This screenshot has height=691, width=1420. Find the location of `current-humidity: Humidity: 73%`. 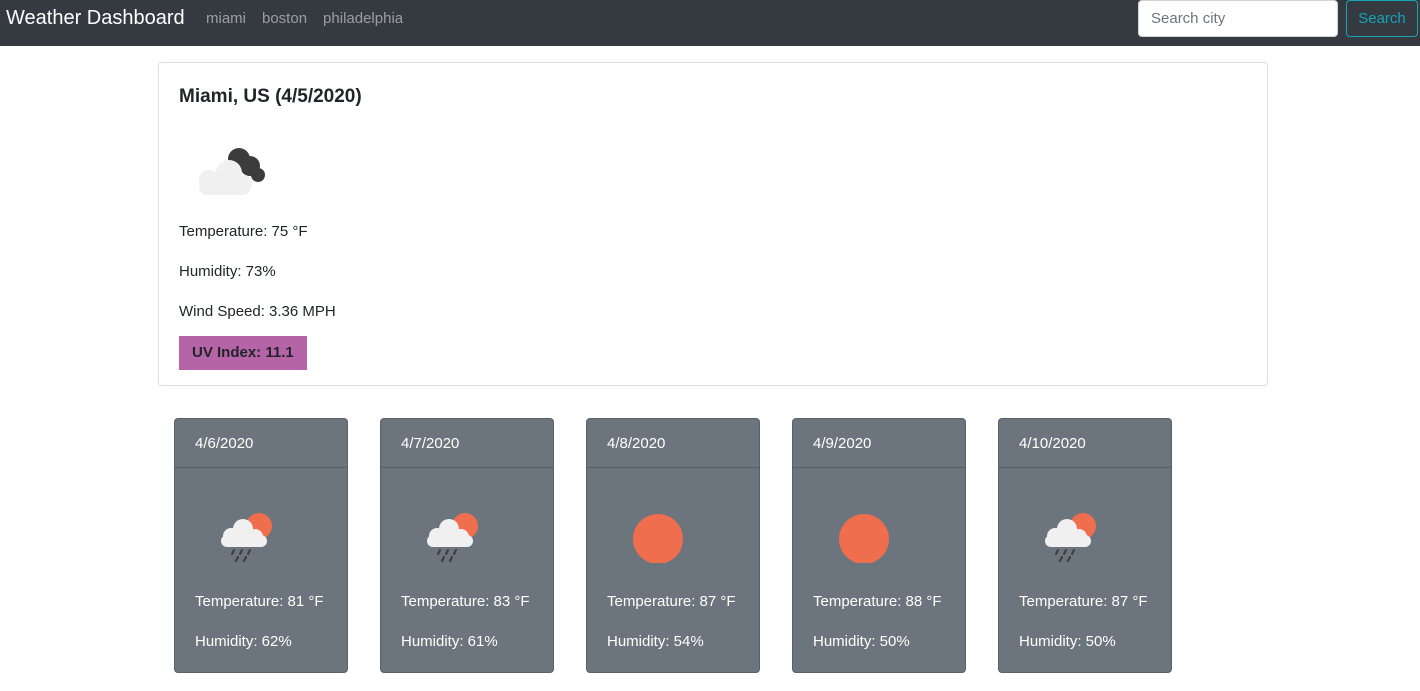

current-humidity: Humidity: 73% is located at coordinates (227, 271).